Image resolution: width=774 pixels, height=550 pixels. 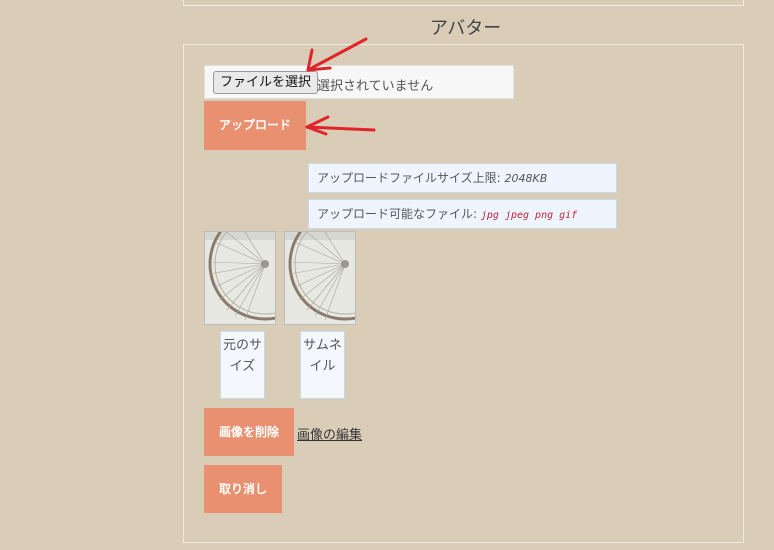 I want to click on size-limit-label: アップロードファイルサイズ上限:, so click(x=411, y=178).